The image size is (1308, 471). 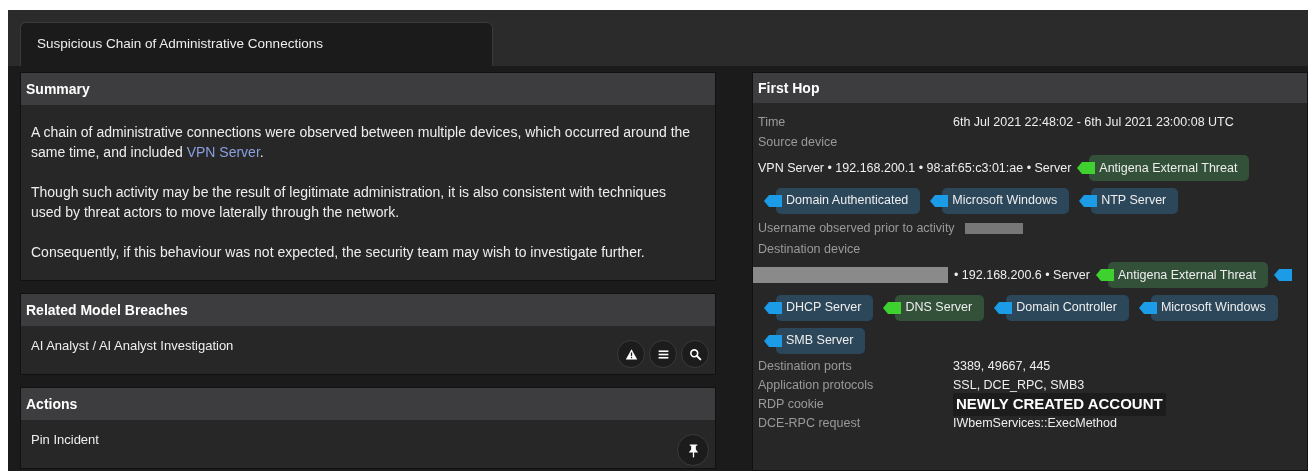 I want to click on warning-button, so click(x=631, y=354).